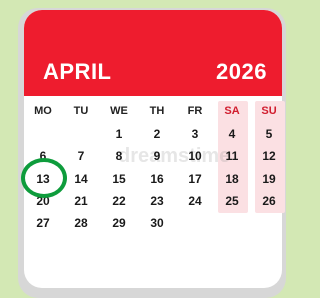 This screenshot has height=298, width=320. What do you see at coordinates (81, 111) in the screenshot?
I see `weekday-header-tu: TU` at bounding box center [81, 111].